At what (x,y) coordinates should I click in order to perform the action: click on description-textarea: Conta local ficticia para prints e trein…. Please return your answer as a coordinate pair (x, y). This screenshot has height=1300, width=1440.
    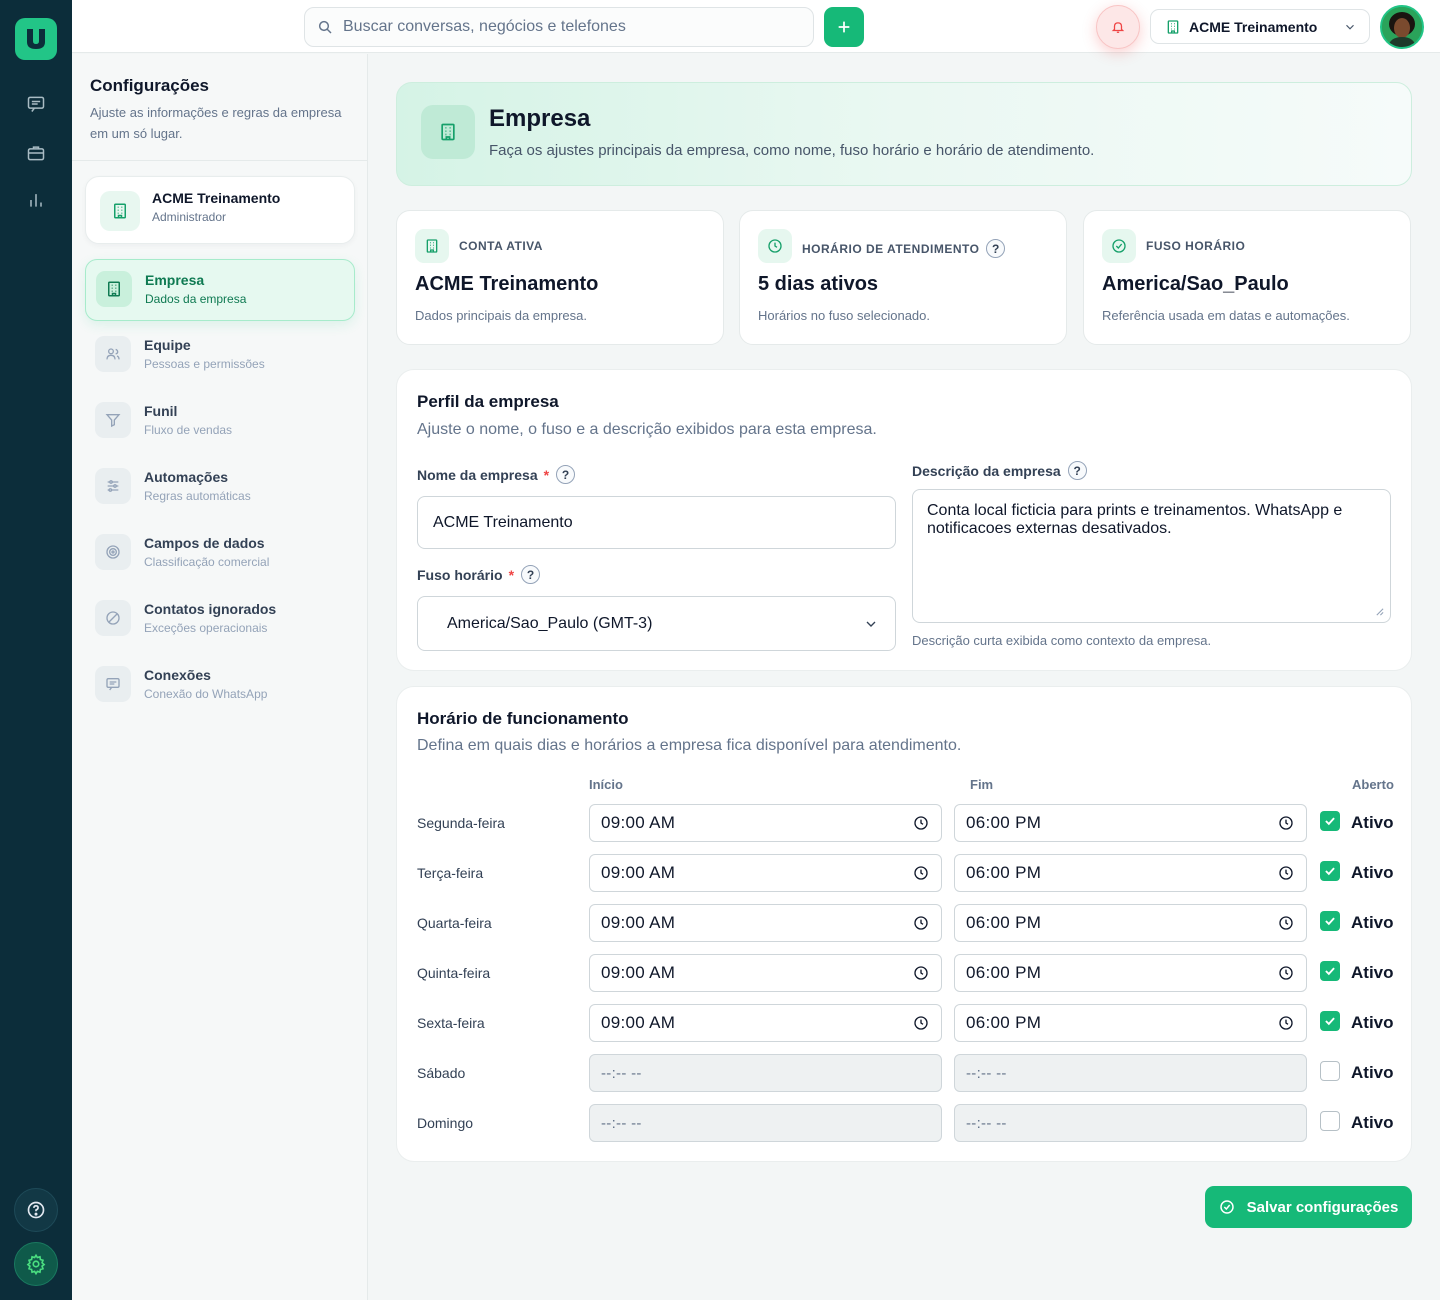
    Looking at the image, I should click on (1151, 556).